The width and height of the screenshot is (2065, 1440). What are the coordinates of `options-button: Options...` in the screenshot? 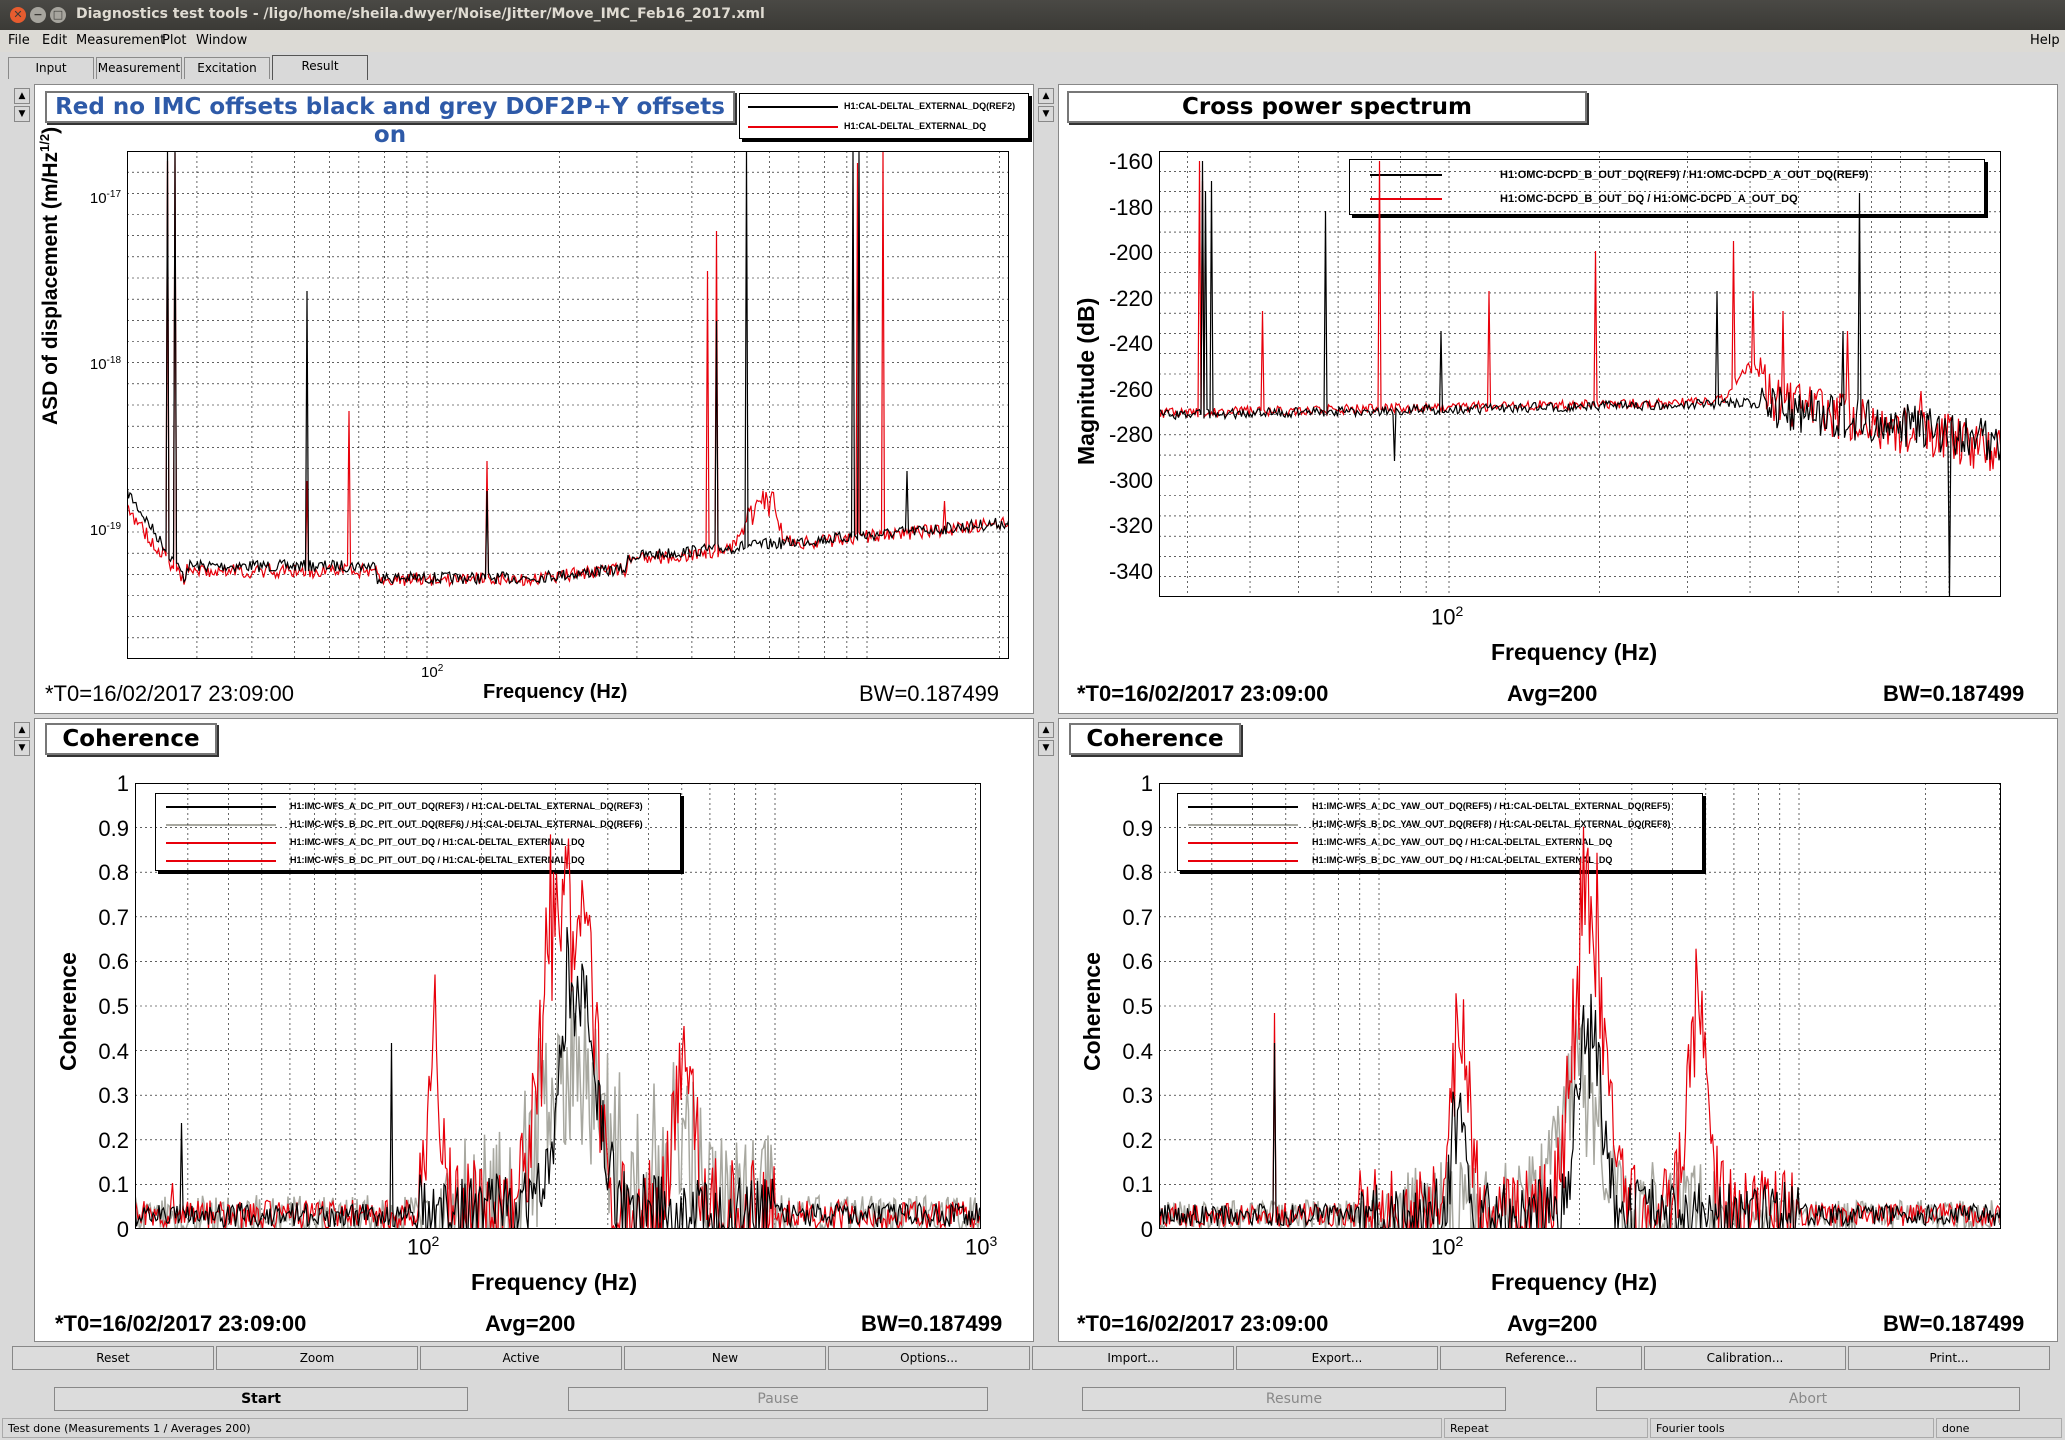 It's located at (929, 1358).